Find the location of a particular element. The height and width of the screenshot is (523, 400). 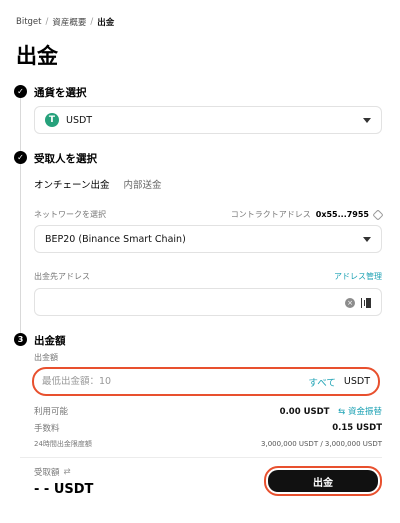

clear-icon: × is located at coordinates (350, 303).